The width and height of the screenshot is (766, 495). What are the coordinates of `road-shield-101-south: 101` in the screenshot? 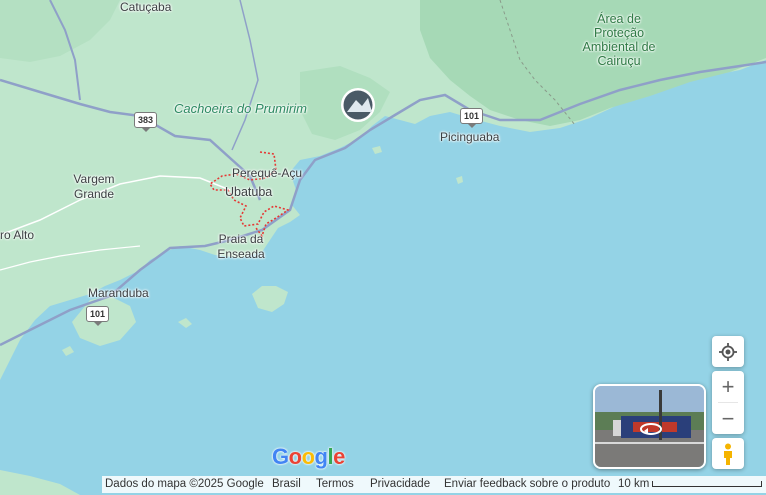 It's located at (98, 316).